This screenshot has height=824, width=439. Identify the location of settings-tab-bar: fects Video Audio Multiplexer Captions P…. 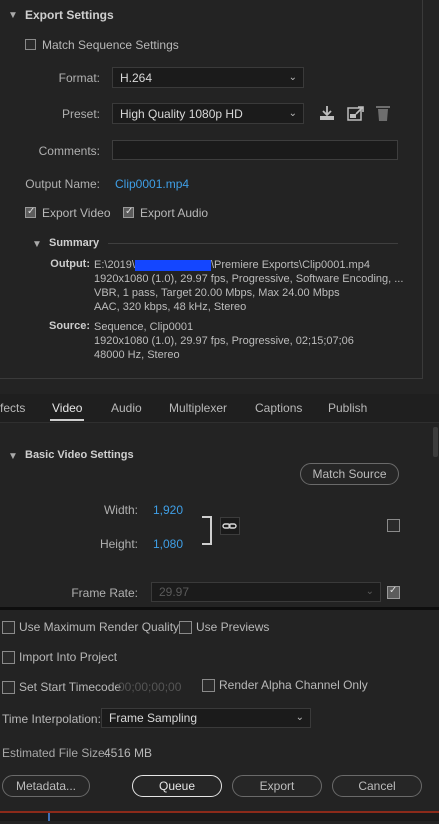
(219, 408).